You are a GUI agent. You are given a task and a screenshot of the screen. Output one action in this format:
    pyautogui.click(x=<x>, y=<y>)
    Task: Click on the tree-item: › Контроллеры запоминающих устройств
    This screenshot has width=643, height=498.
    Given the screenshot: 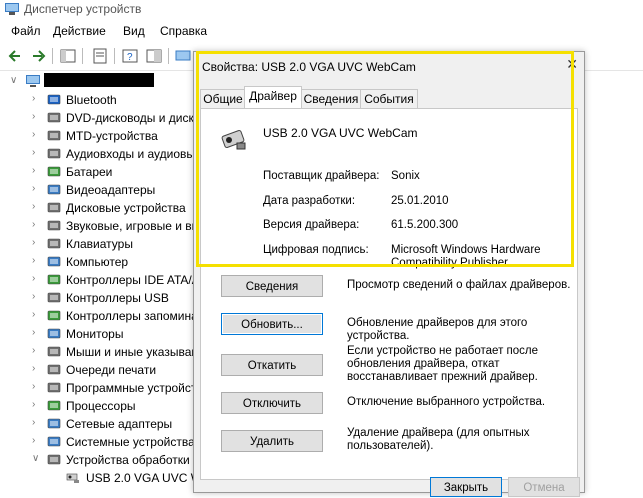 What is the action you would take?
    pyautogui.click(x=97, y=316)
    